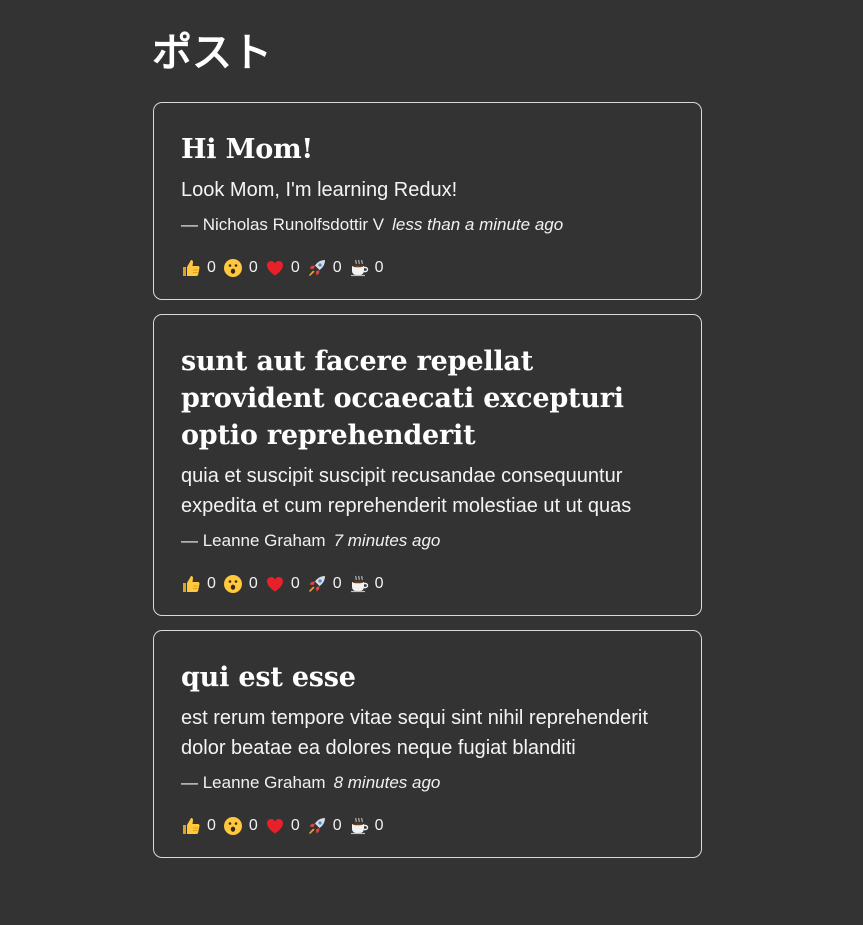 Image resolution: width=863 pixels, height=925 pixels. I want to click on post-author: — Nicholas Runolfsdottir V, so click(283, 224).